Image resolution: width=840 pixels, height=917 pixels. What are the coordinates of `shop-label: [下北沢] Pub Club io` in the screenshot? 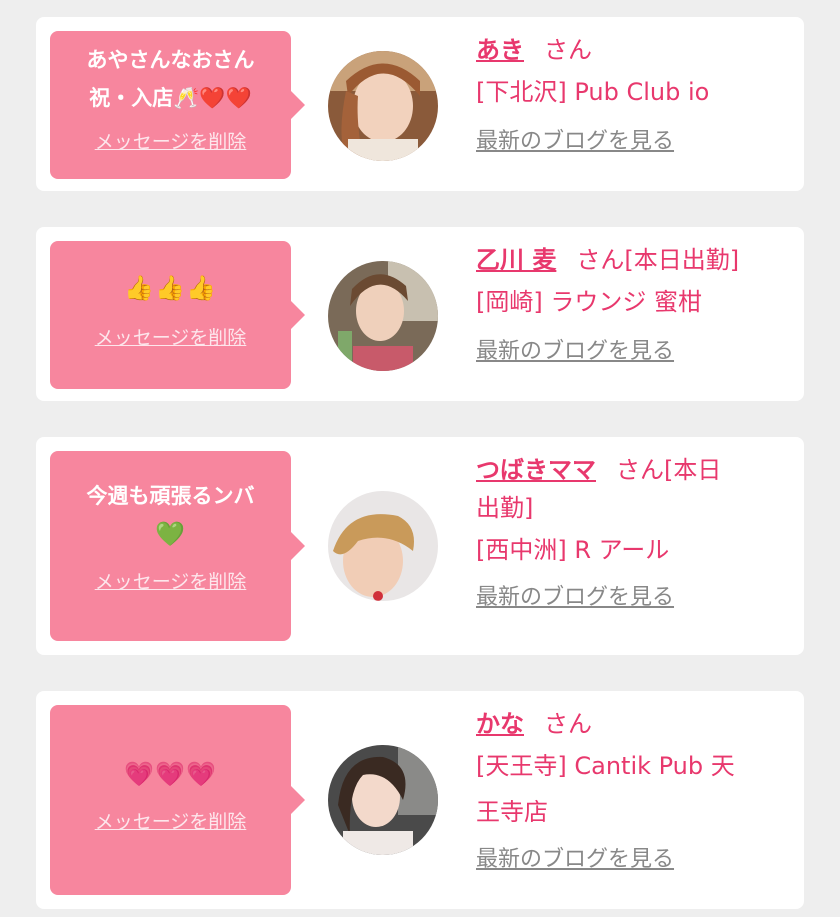 It's located at (593, 92).